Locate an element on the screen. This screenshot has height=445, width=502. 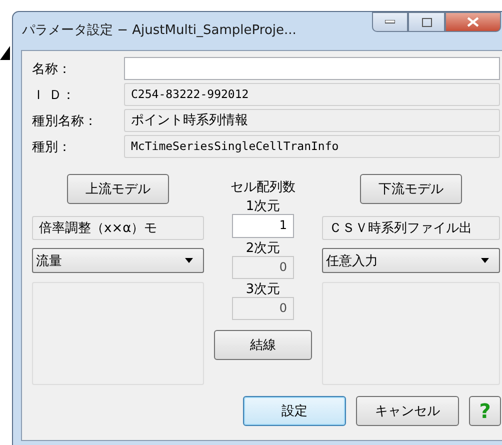
minimize-icon is located at coordinates (390, 22).